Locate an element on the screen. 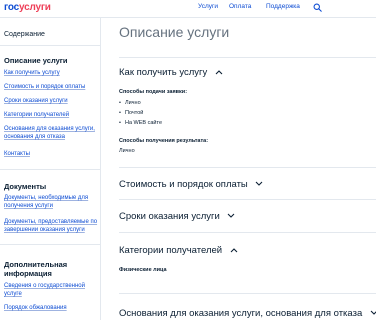 The width and height of the screenshot is (376, 320). logo-part-gos: гос is located at coordinates (11, 7).